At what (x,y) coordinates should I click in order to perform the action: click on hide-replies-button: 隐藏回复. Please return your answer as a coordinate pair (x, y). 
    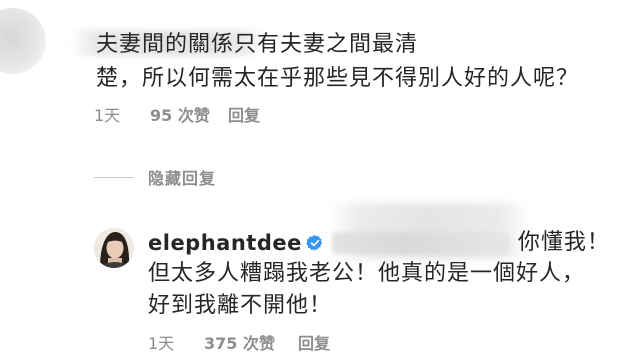
    Looking at the image, I should click on (155, 177).